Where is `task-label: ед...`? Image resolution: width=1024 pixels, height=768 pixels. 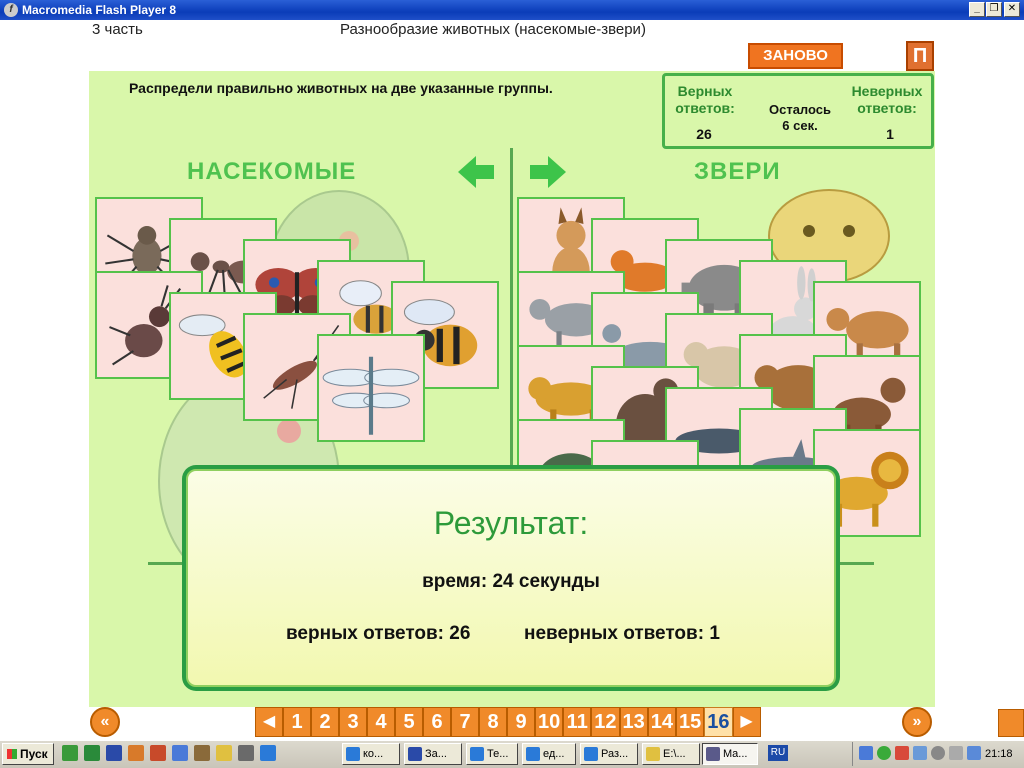
task-label: ед... is located at coordinates (554, 754).